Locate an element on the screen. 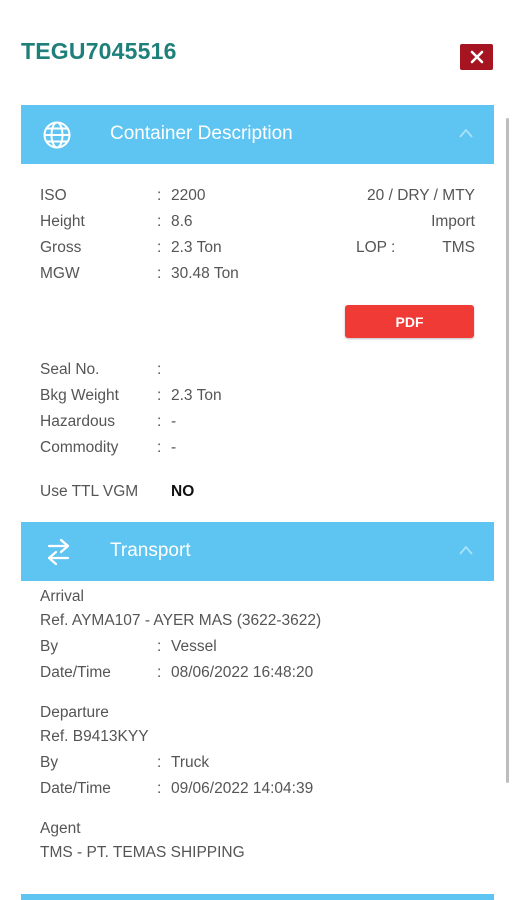 The image size is (513, 900). close-icon is located at coordinates (476, 57).